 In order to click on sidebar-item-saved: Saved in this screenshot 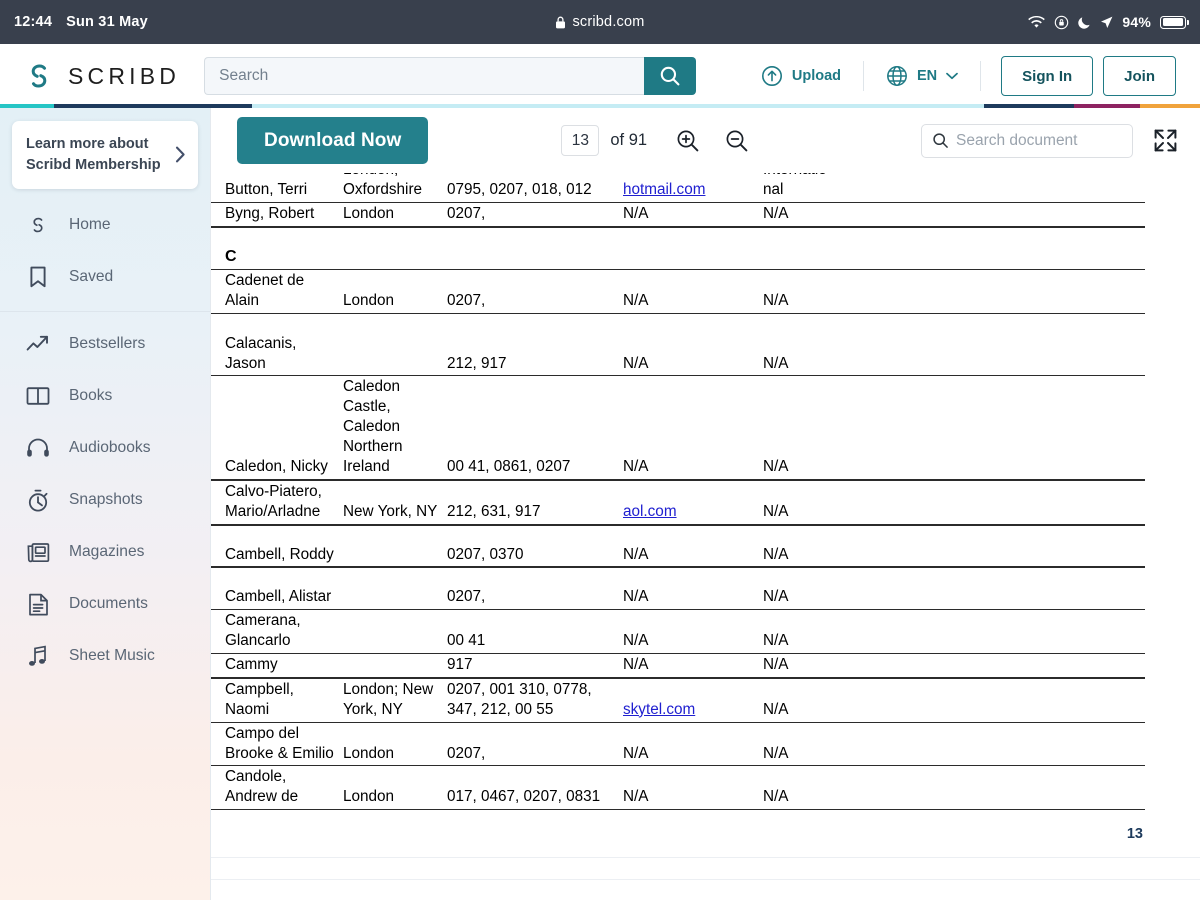, I will do `click(105, 277)`.